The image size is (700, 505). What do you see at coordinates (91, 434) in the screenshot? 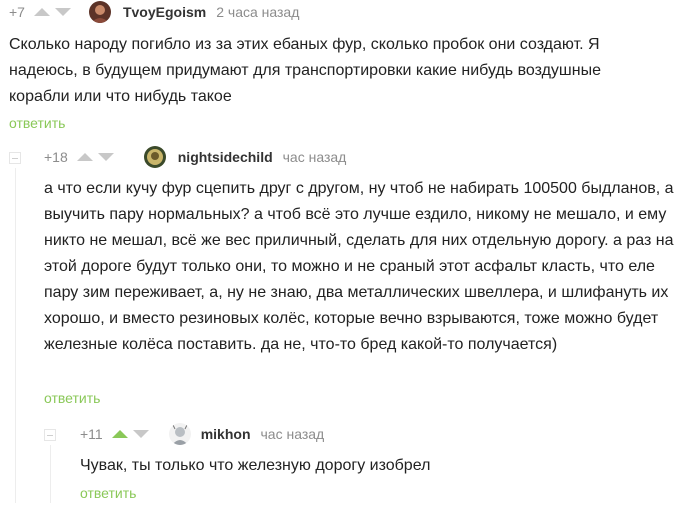
I see `comment-rating: +11` at bounding box center [91, 434].